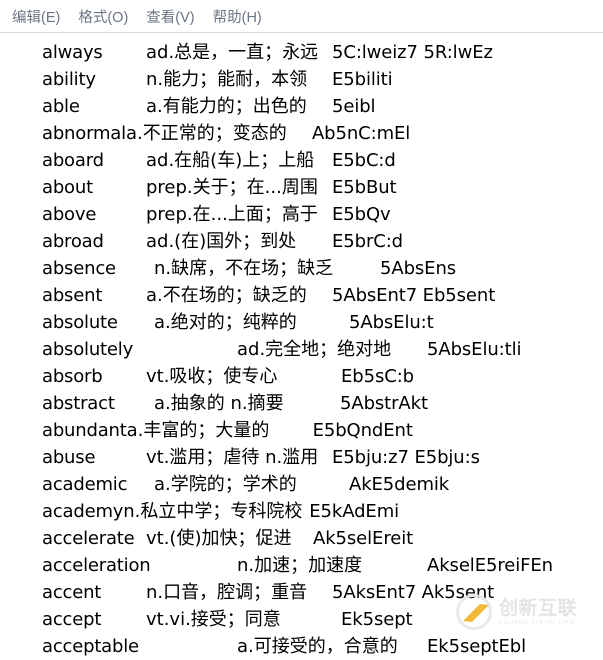  What do you see at coordinates (244, 268) in the screenshot?
I see `definition-text: n.缺席，不在场；缺乏` at bounding box center [244, 268].